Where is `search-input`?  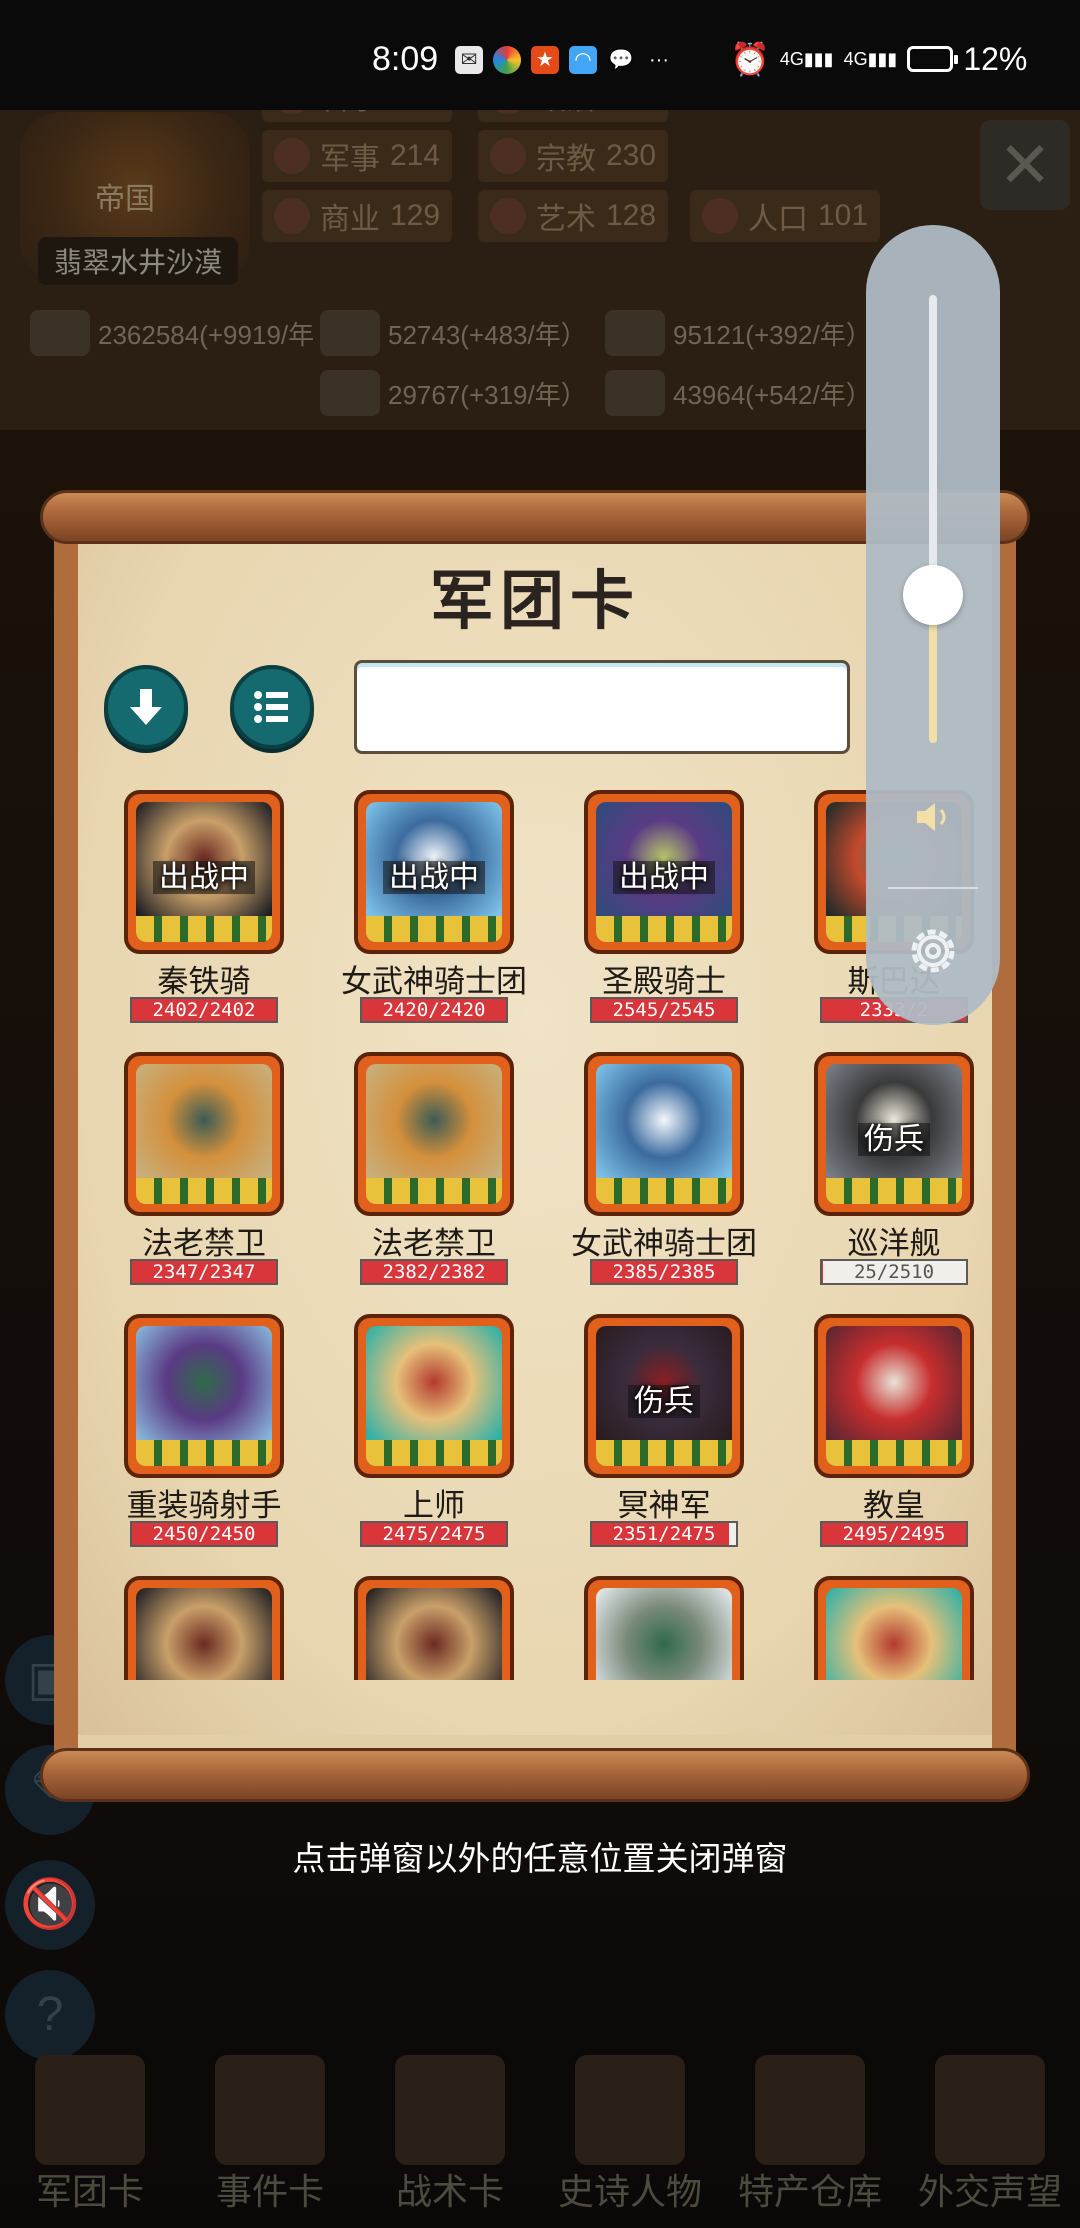 search-input is located at coordinates (602, 707).